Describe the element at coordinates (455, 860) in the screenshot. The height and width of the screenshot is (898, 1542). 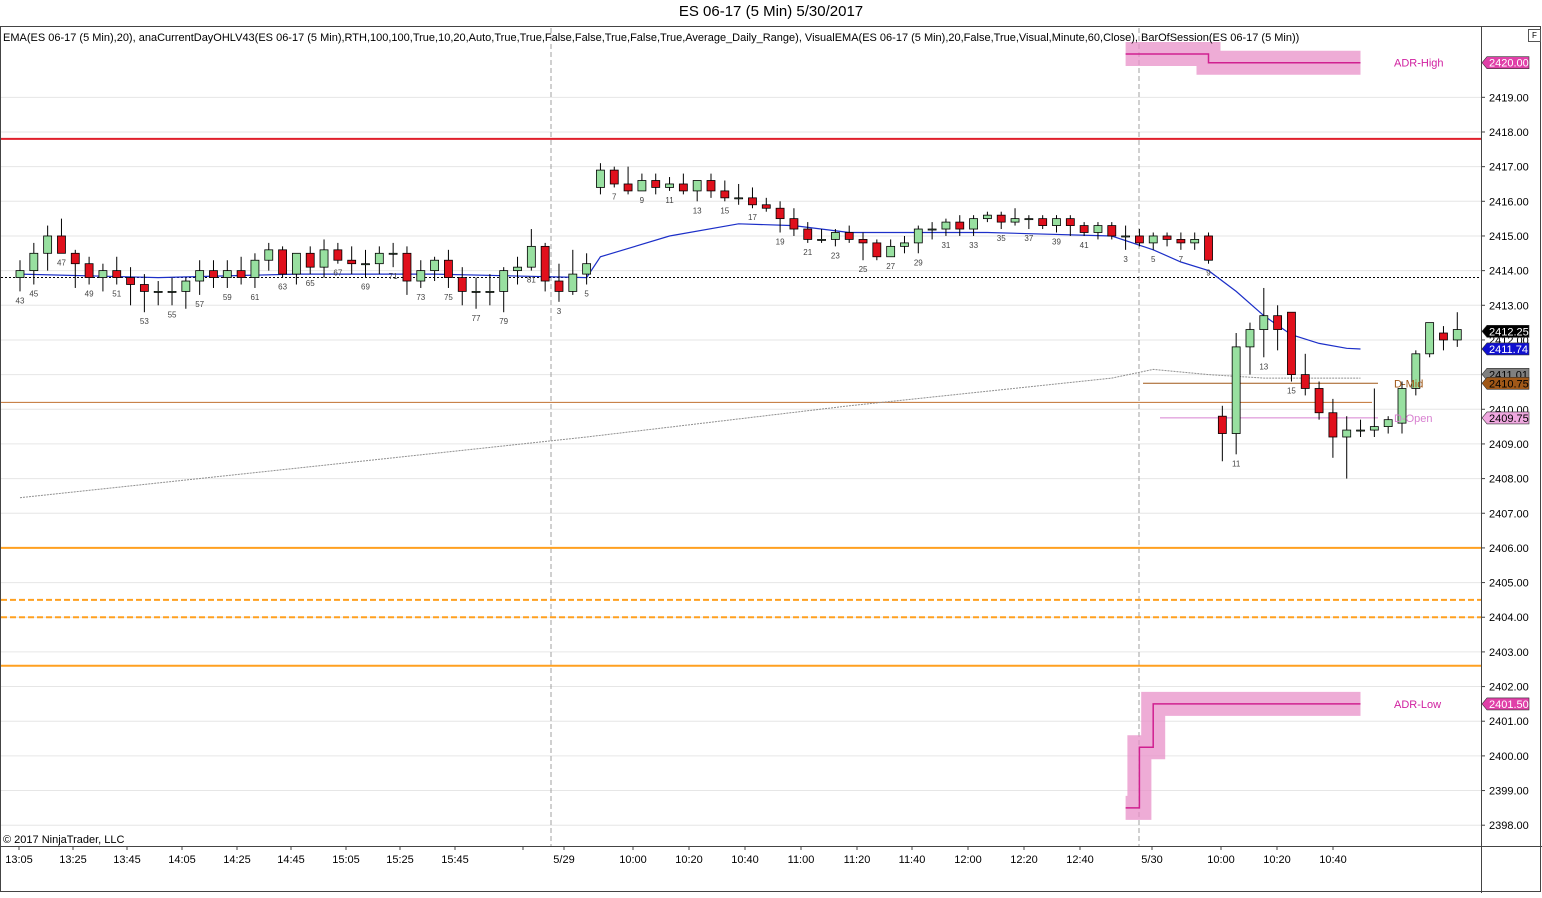
I see `x-tick-label: 15:45` at that location.